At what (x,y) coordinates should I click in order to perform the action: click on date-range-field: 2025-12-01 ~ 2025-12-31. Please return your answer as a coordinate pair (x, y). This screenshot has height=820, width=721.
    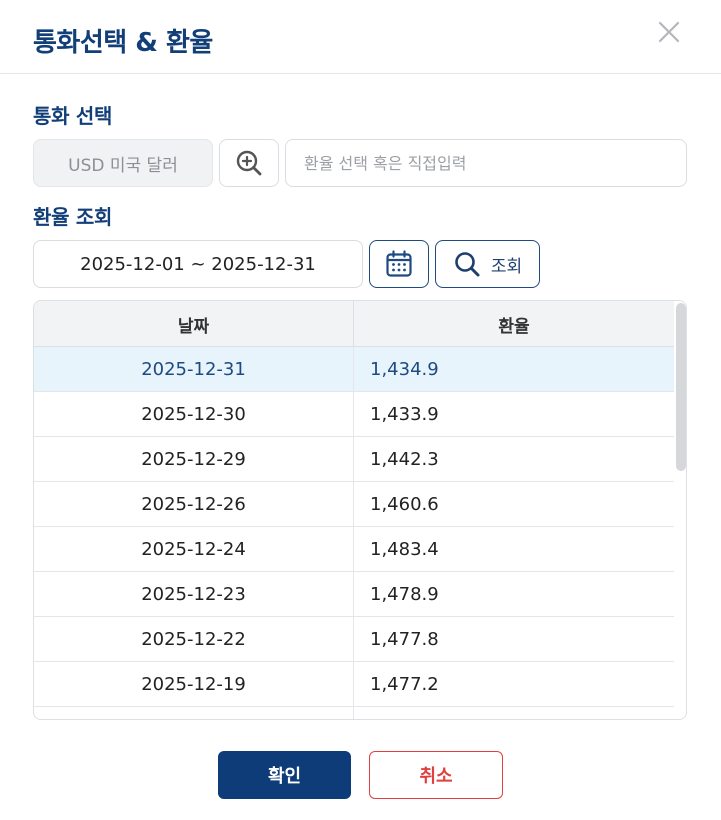
    Looking at the image, I should click on (198, 264).